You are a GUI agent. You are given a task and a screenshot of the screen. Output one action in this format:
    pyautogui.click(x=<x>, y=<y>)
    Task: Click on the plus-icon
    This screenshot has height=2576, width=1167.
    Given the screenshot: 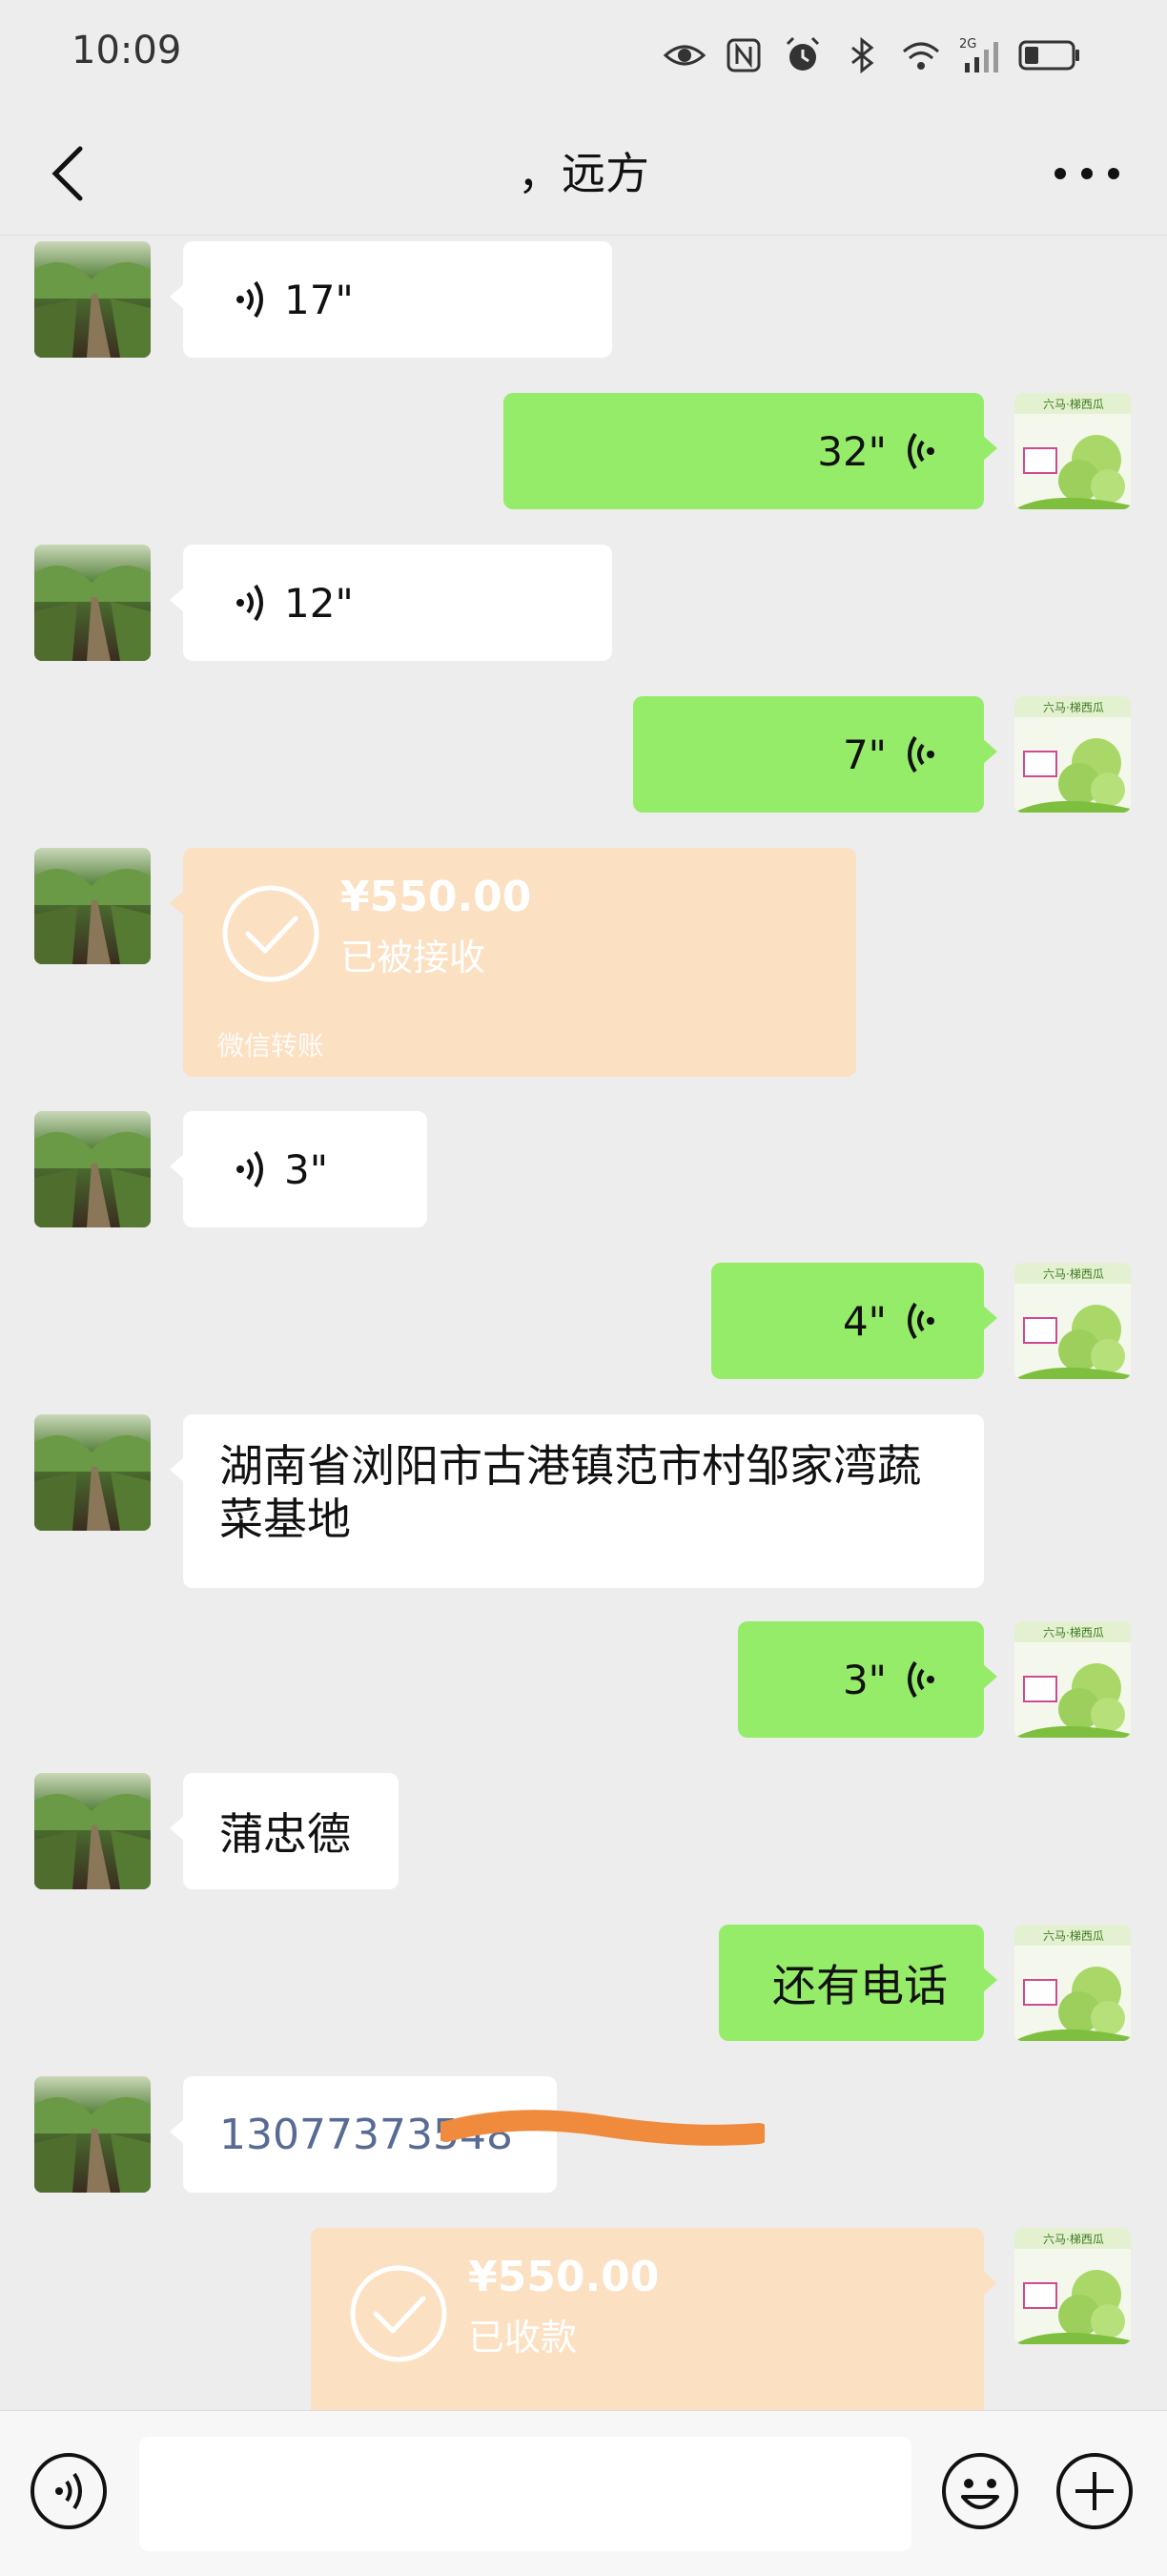 What is the action you would take?
    pyautogui.click(x=1094, y=2491)
    